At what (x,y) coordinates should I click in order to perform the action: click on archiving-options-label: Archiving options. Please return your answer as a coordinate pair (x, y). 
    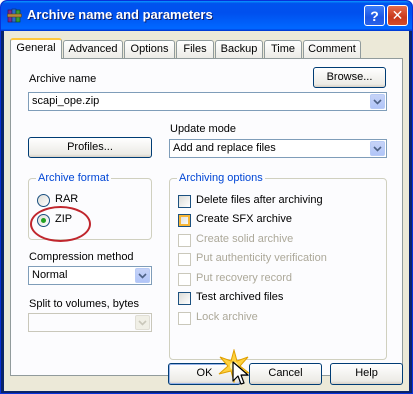
    Looking at the image, I should click on (221, 178).